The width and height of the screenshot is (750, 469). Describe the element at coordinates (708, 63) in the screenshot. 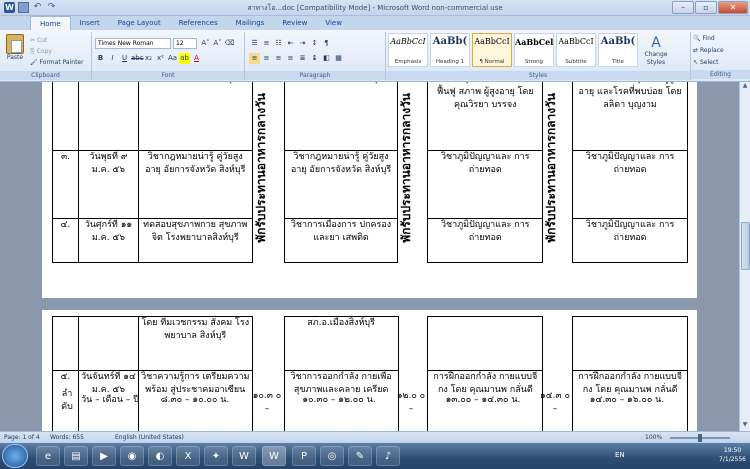

I see `select-button: ↖ Select` at that location.